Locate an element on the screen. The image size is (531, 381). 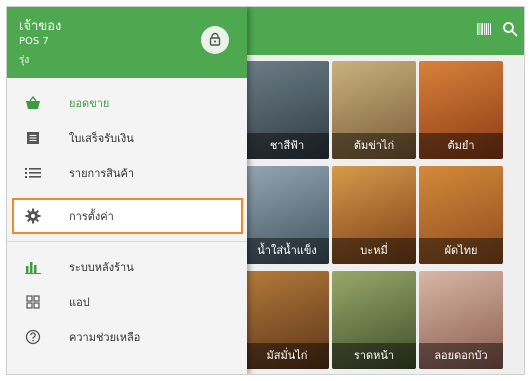
item-tile: ลอยดอกบัว is located at coordinates (461, 320).